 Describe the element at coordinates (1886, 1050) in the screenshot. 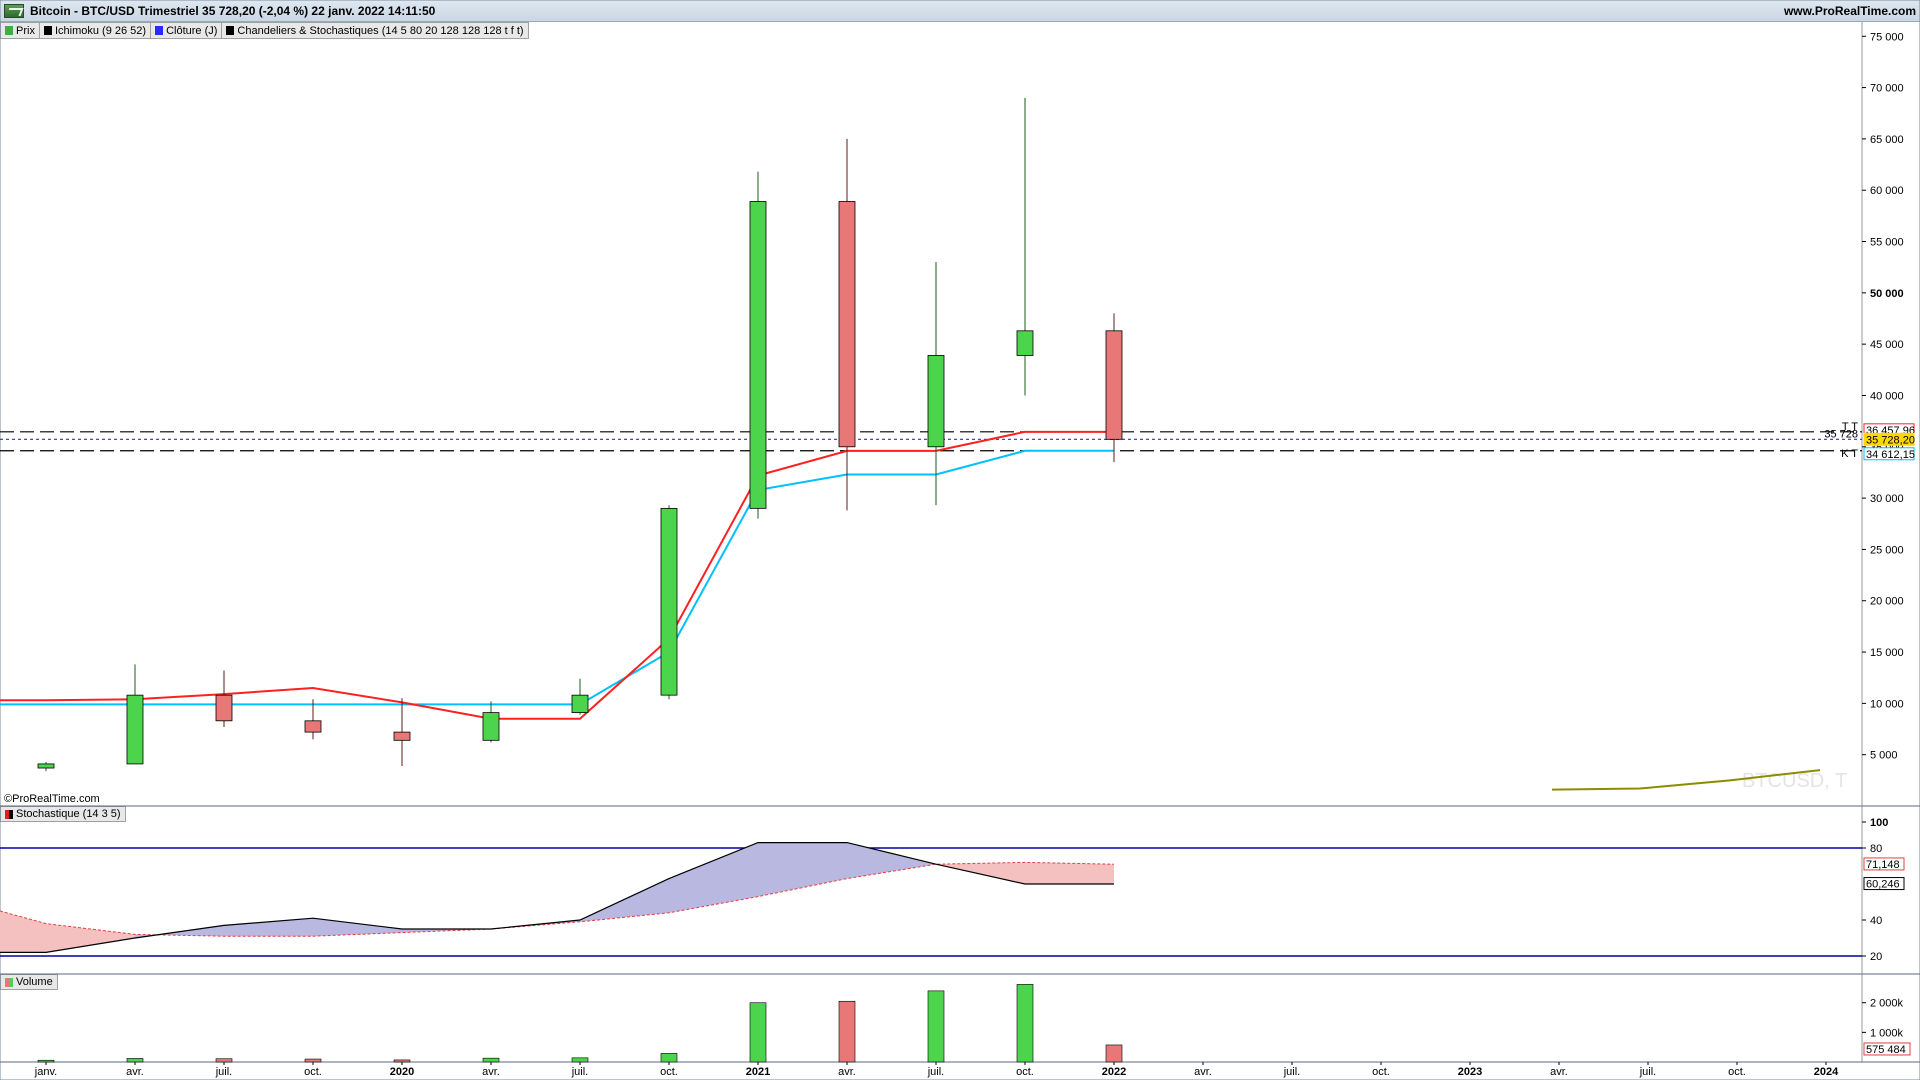

I see `volume-value-label: 575 484` at that location.